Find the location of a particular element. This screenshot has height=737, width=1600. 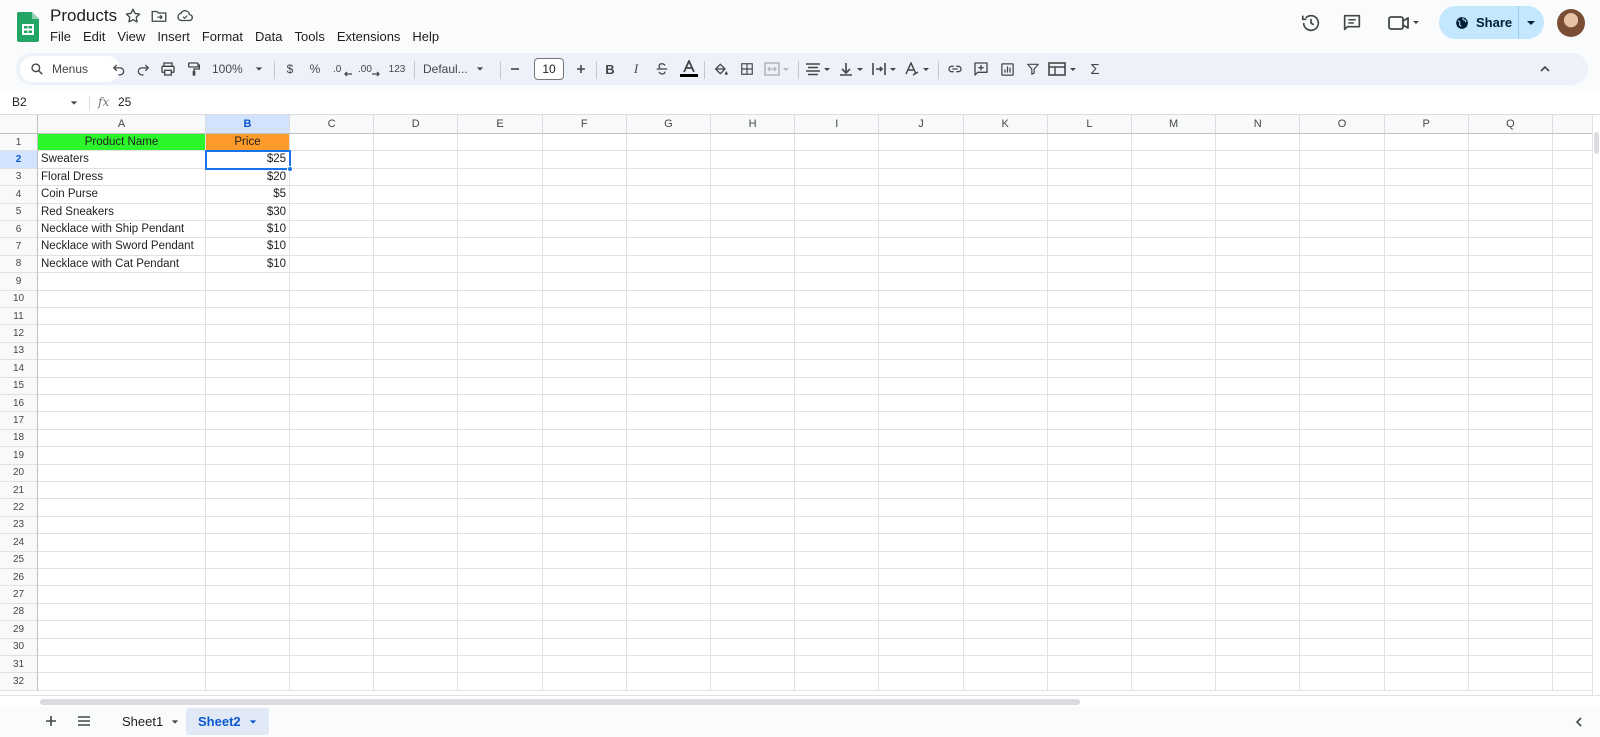

column-header-partial is located at coordinates (1572, 124).